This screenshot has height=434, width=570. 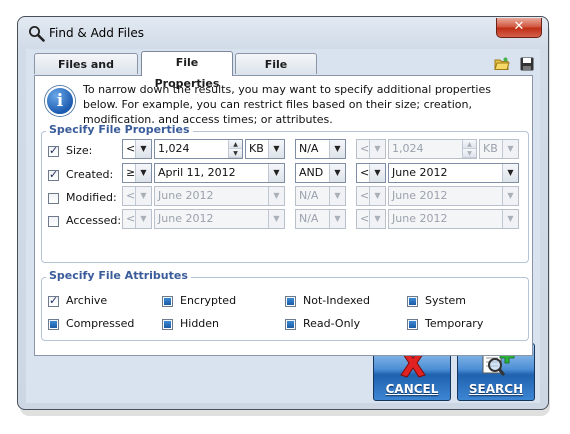 What do you see at coordinates (118, 275) in the screenshot?
I see `file-attributes-title: Specify File Attributes` at bounding box center [118, 275].